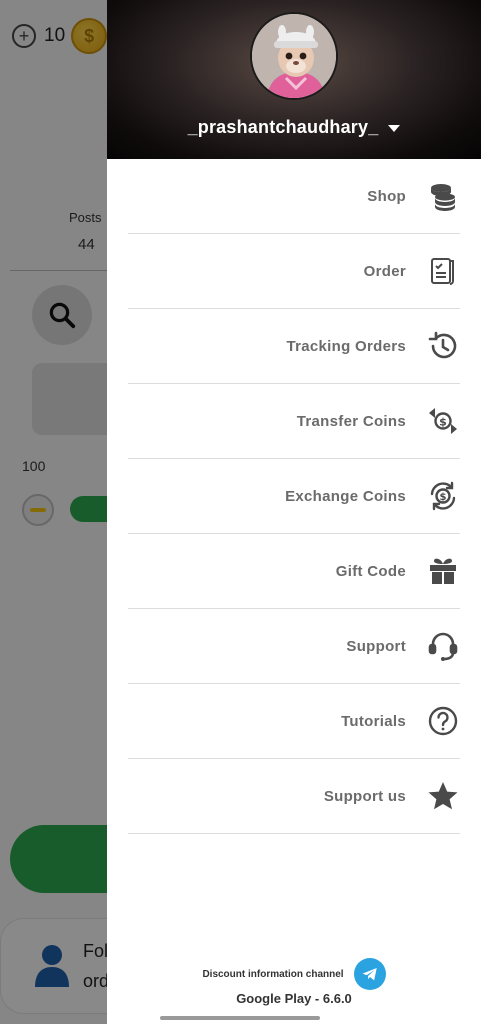  Describe the element at coordinates (394, 128) in the screenshot. I see `dropdown-caret-icon` at that location.